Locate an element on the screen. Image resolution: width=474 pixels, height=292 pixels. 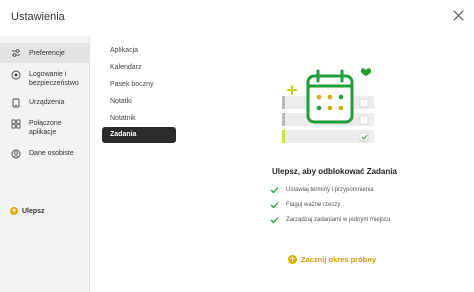
window-title: Ustawienia is located at coordinates (38, 17).